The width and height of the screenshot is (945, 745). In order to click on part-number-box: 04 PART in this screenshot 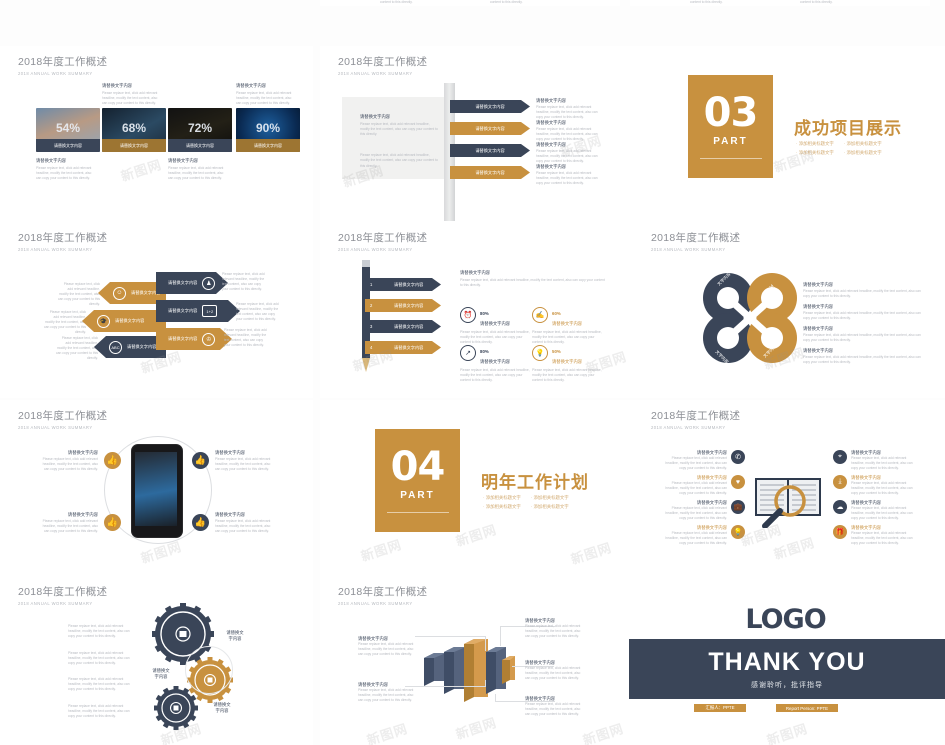, I will do `click(417, 480)`.